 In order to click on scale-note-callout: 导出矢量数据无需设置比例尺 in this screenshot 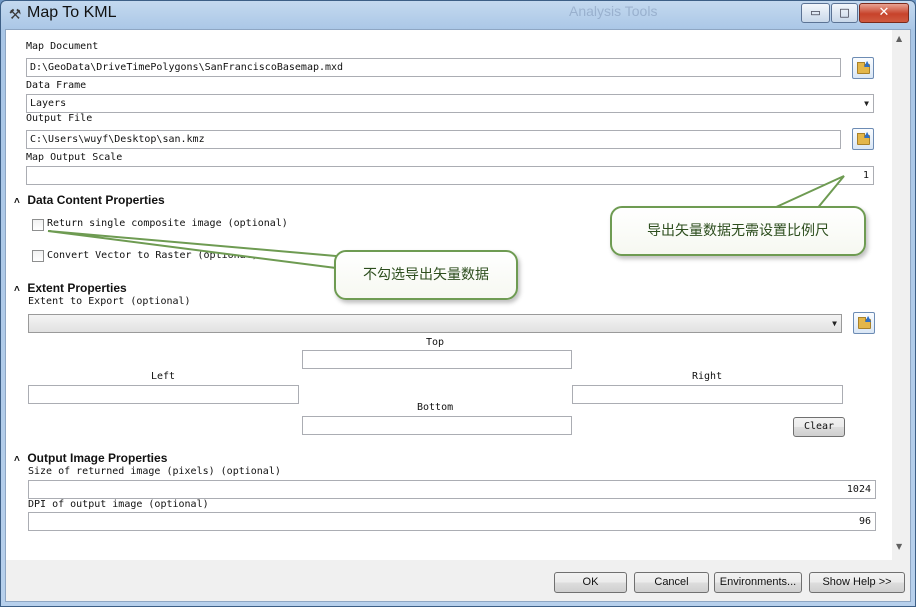, I will do `click(738, 231)`.